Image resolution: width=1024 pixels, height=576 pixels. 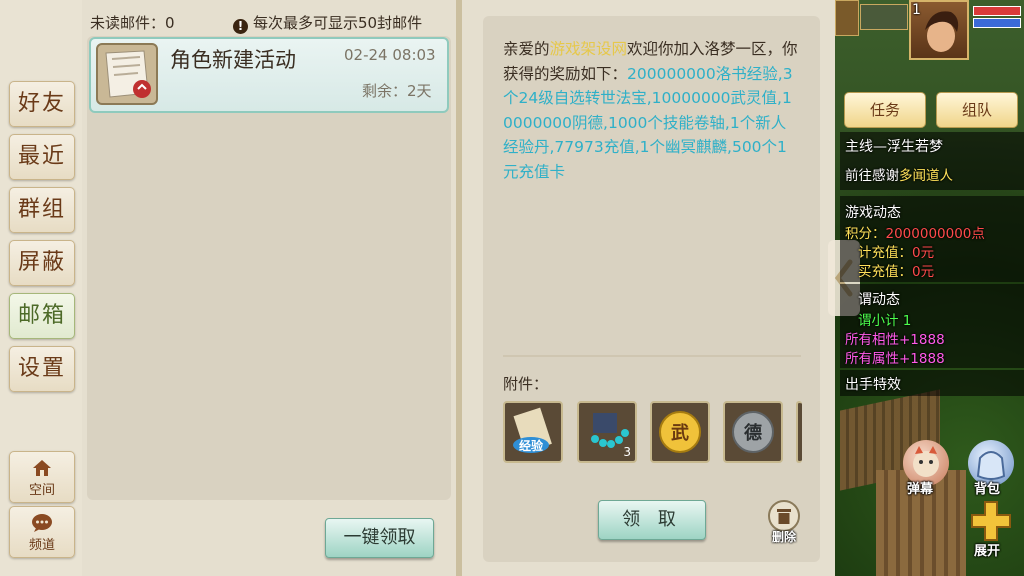 I want to click on score-value: 2000000000点, so click(x=935, y=234).